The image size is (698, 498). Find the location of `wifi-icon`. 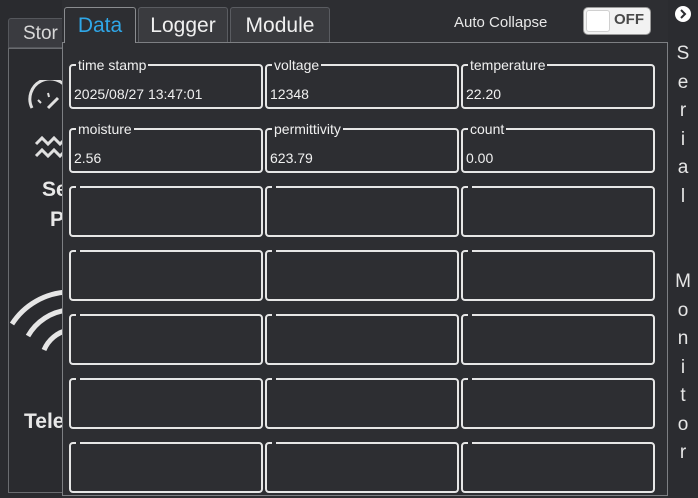

wifi-icon is located at coordinates (38, 320).